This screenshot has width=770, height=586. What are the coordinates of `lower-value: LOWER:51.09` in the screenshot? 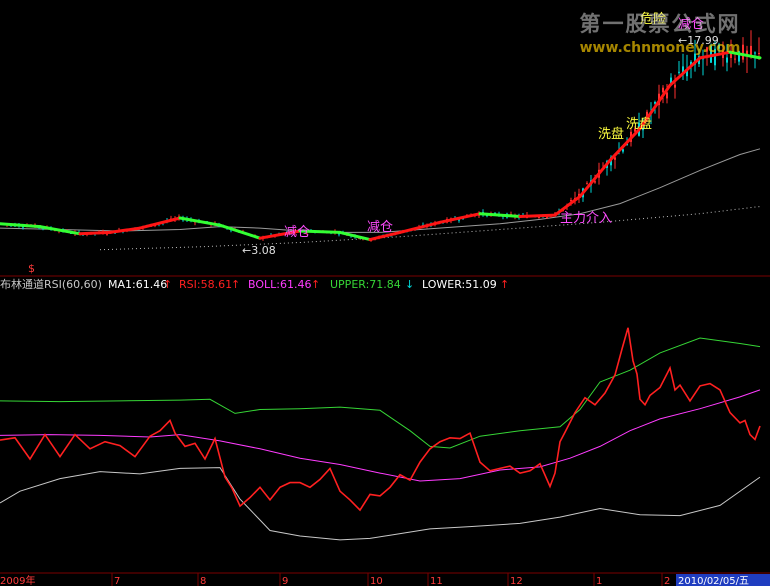 It's located at (459, 284).